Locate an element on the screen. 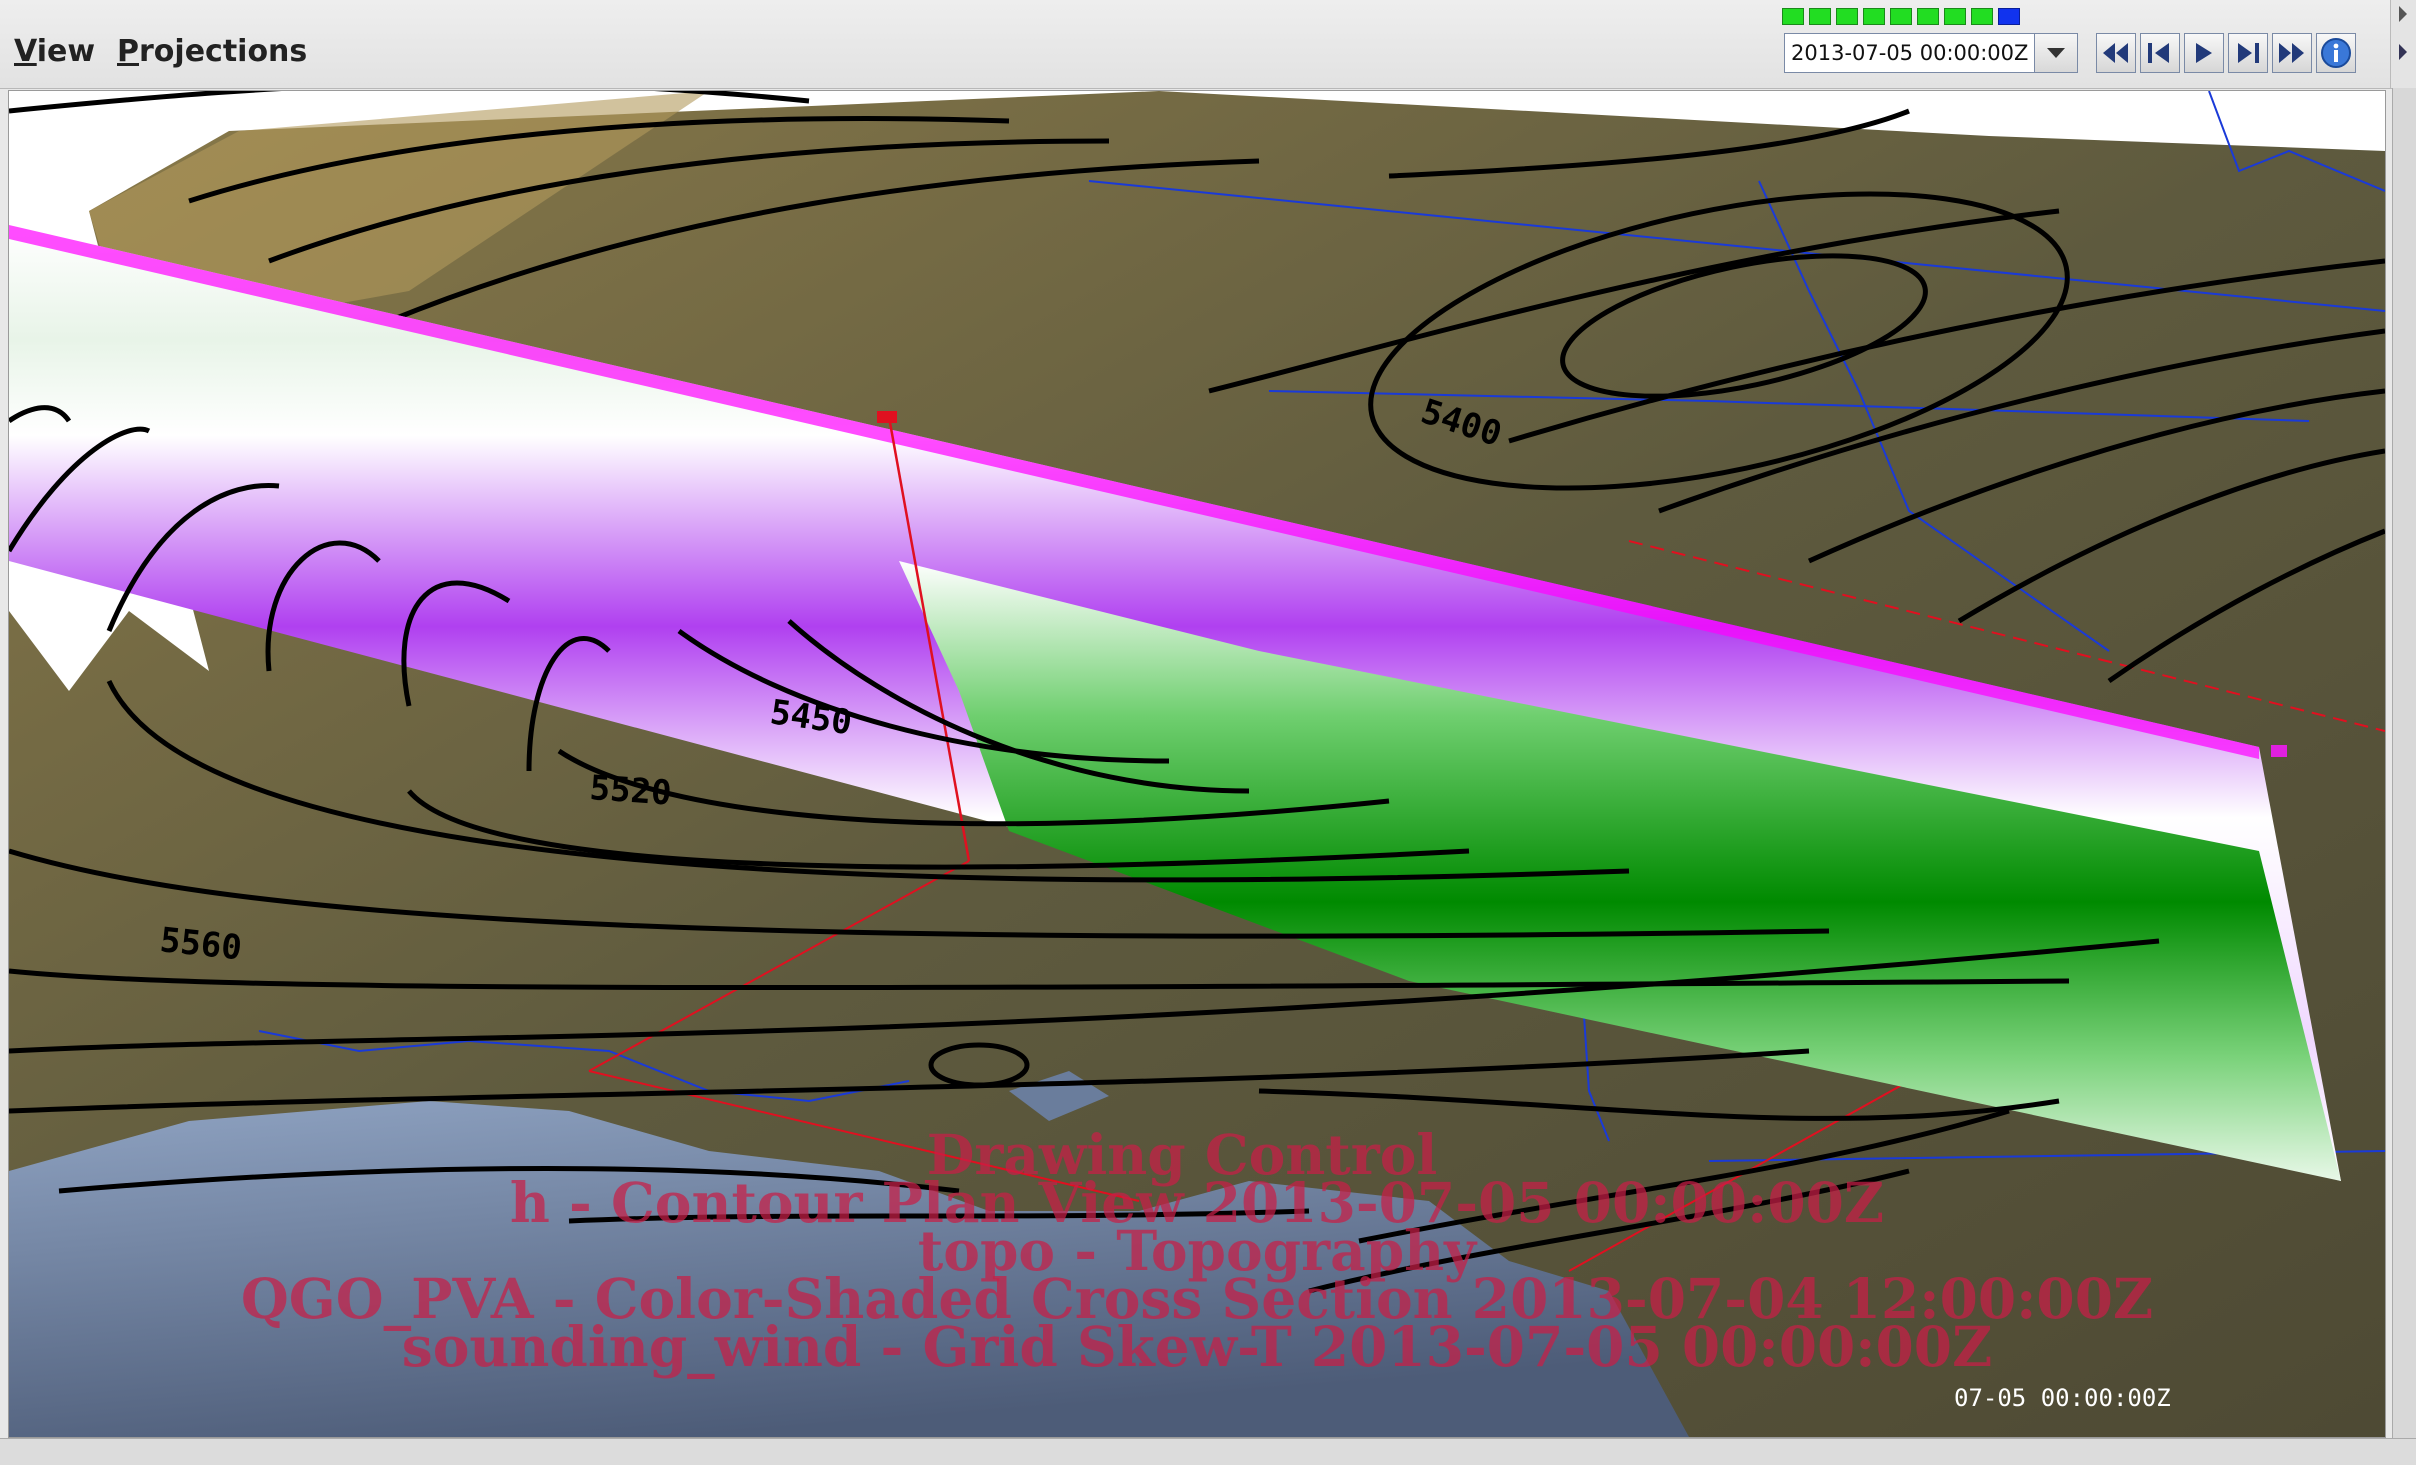 The height and width of the screenshot is (1465, 2416). step-forward-icon is located at coordinates (2248, 53).